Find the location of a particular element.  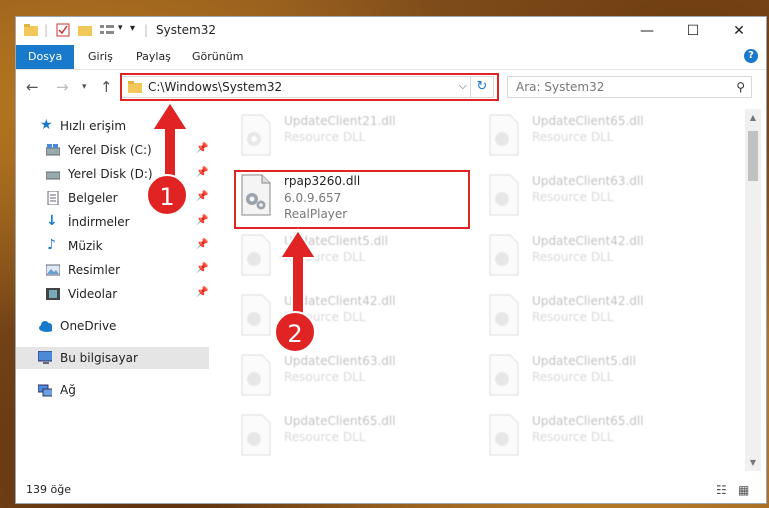

file-name: UpdateClient42.dll is located at coordinates (588, 241).